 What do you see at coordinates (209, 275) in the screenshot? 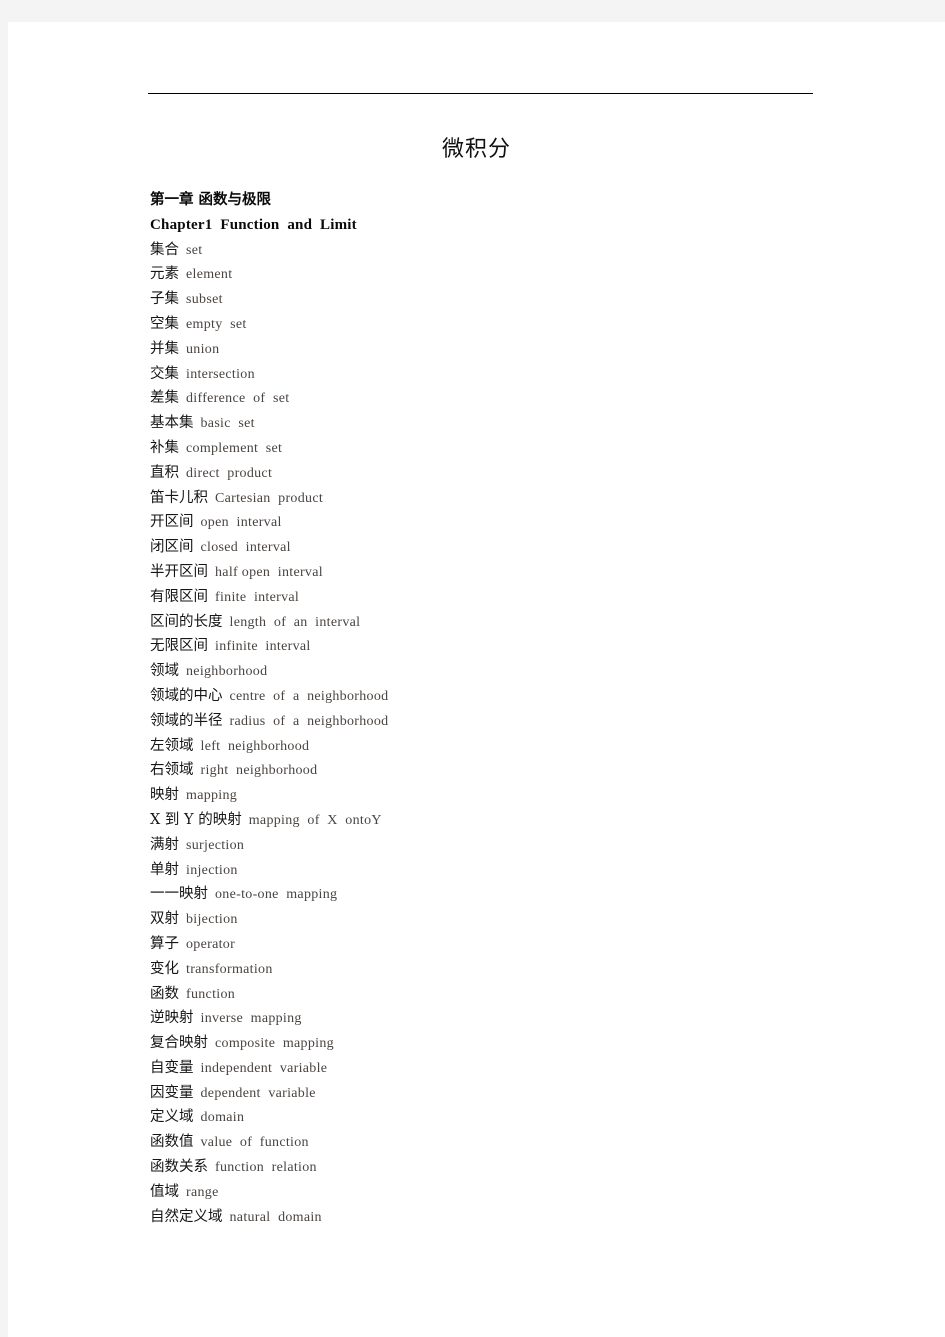
I see `term-english: element` at bounding box center [209, 275].